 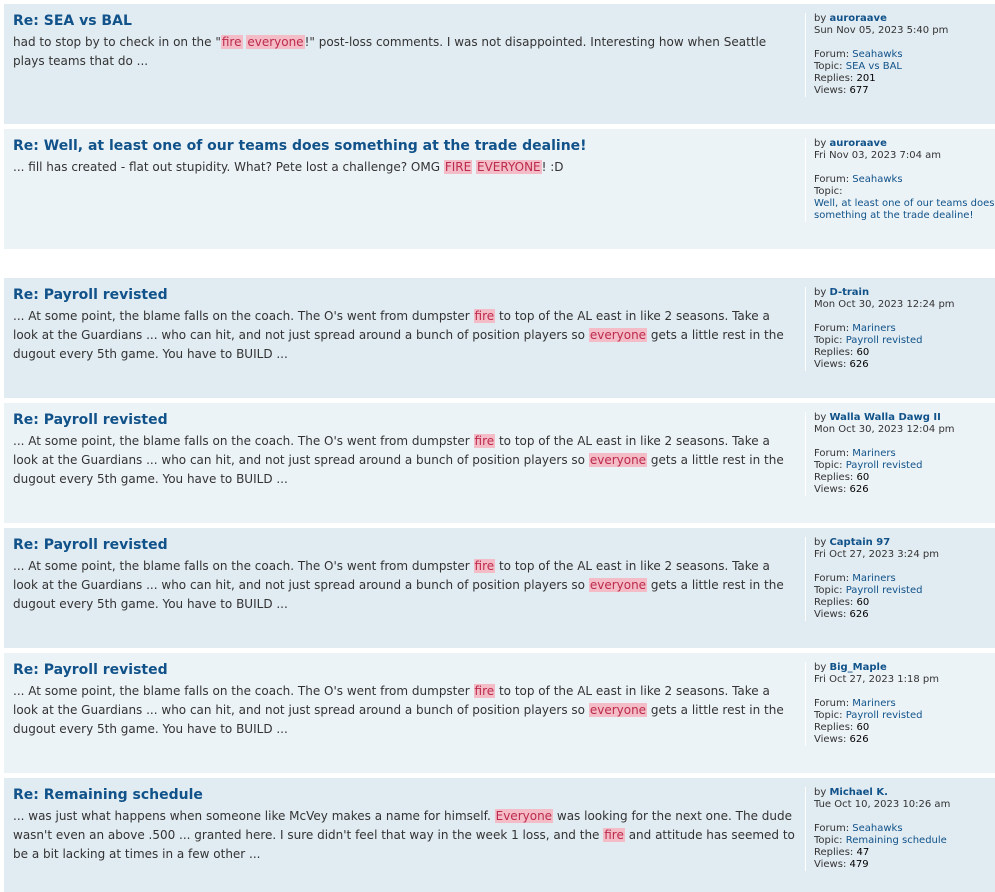 What do you see at coordinates (405, 795) in the screenshot?
I see `post-title-link: Re: Remaining schedule` at bounding box center [405, 795].